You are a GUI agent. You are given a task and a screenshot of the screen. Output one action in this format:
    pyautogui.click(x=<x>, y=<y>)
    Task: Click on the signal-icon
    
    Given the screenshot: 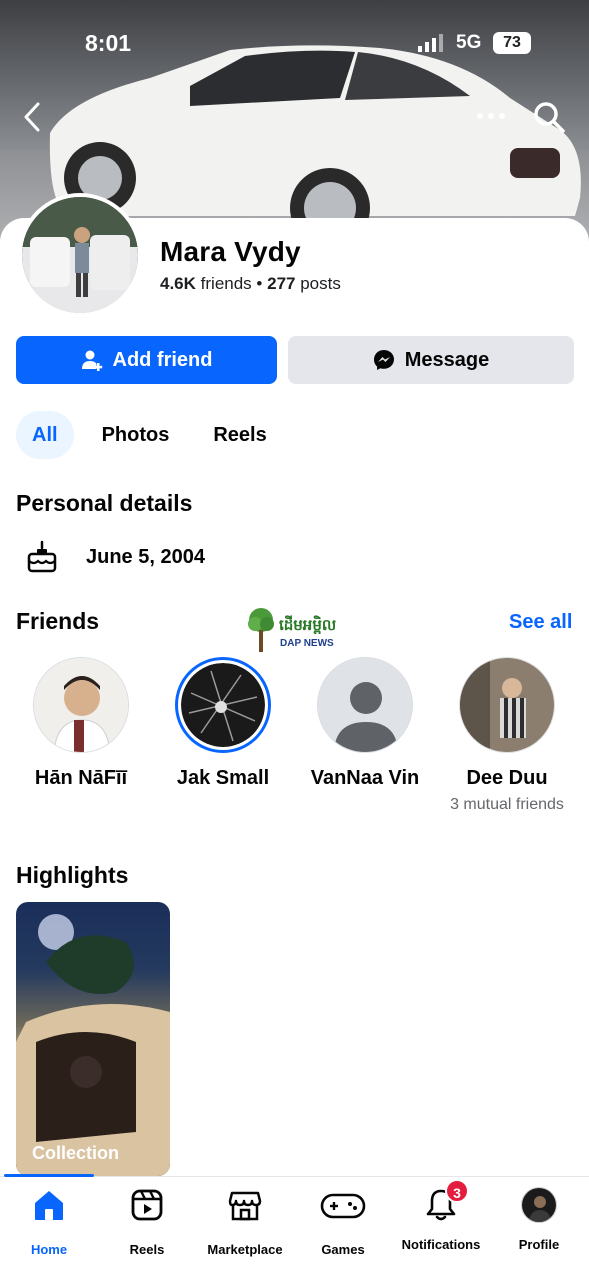 What is the action you would take?
    pyautogui.click(x=430, y=43)
    